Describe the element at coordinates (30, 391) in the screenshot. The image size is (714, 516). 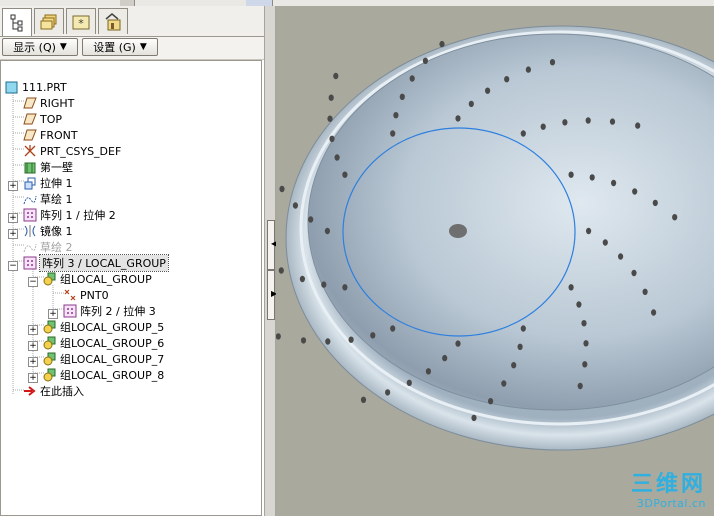
I see `insert-arrow-icon` at that location.